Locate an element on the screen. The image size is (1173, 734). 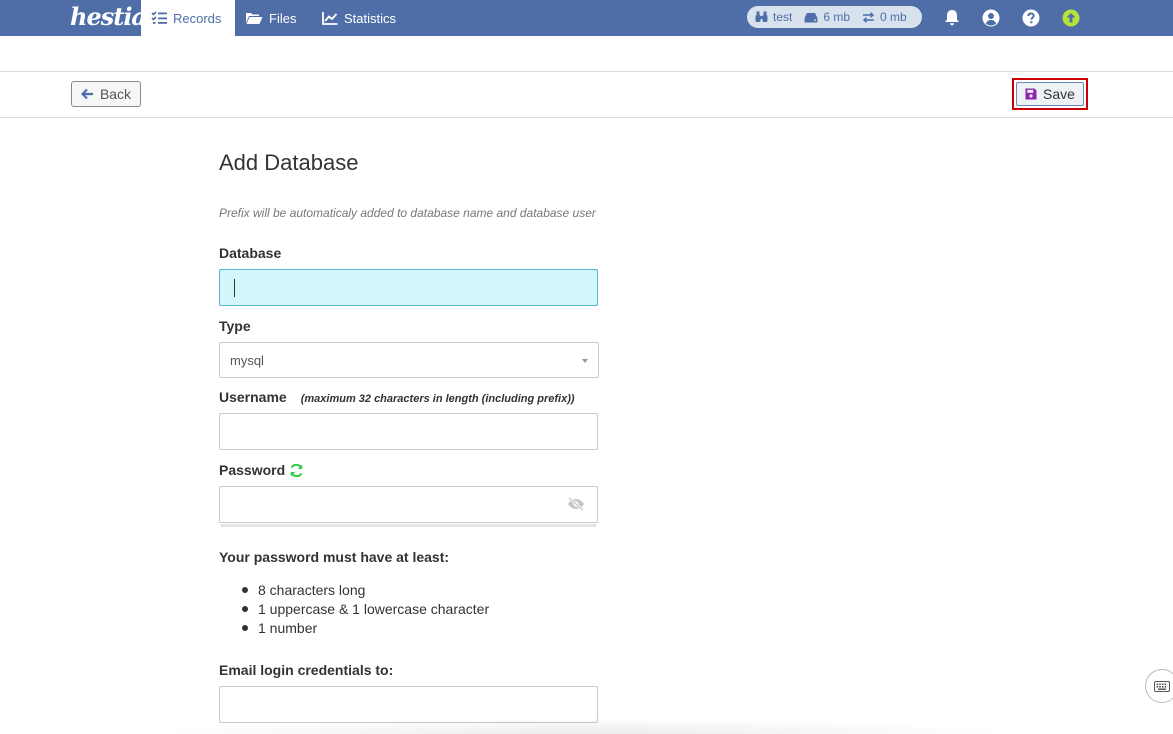
arrow-up-circle-icon is located at coordinates (1070, 17).